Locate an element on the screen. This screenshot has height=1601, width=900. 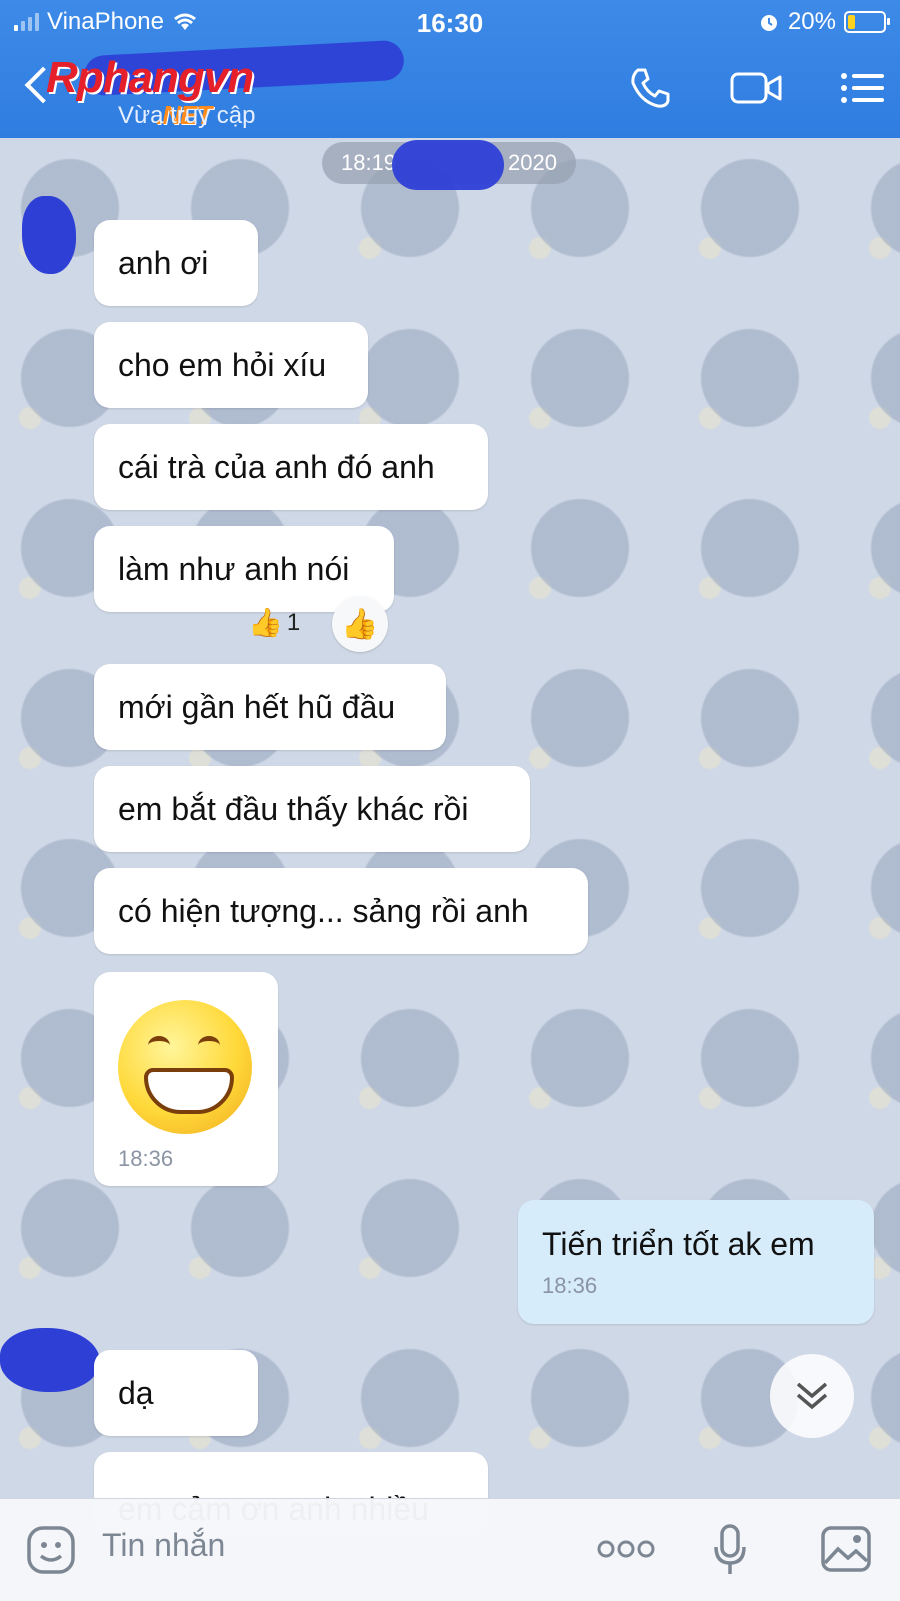
message-bubble: em bắt đầu thấy khác rồi is located at coordinates (312, 809).